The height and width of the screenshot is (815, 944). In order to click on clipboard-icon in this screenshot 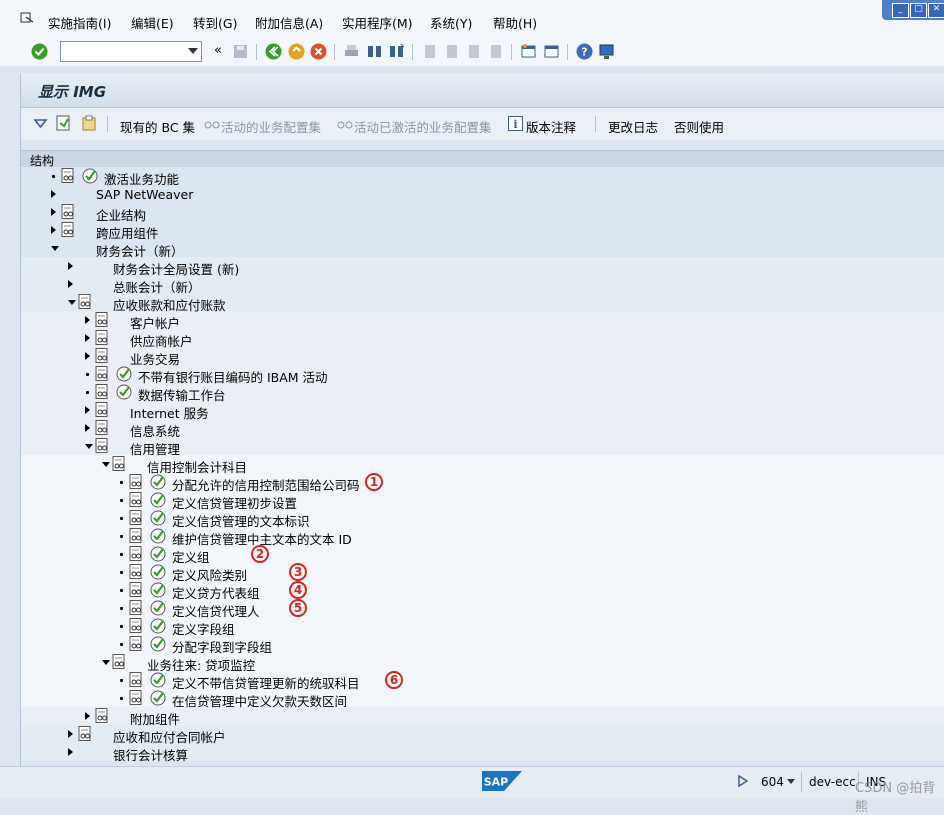, I will do `click(89, 123)`.